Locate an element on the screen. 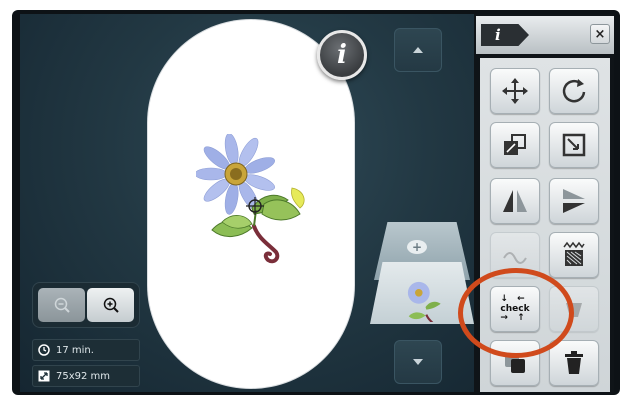 The width and height of the screenshot is (626, 400). scroll-down-button is located at coordinates (418, 362).